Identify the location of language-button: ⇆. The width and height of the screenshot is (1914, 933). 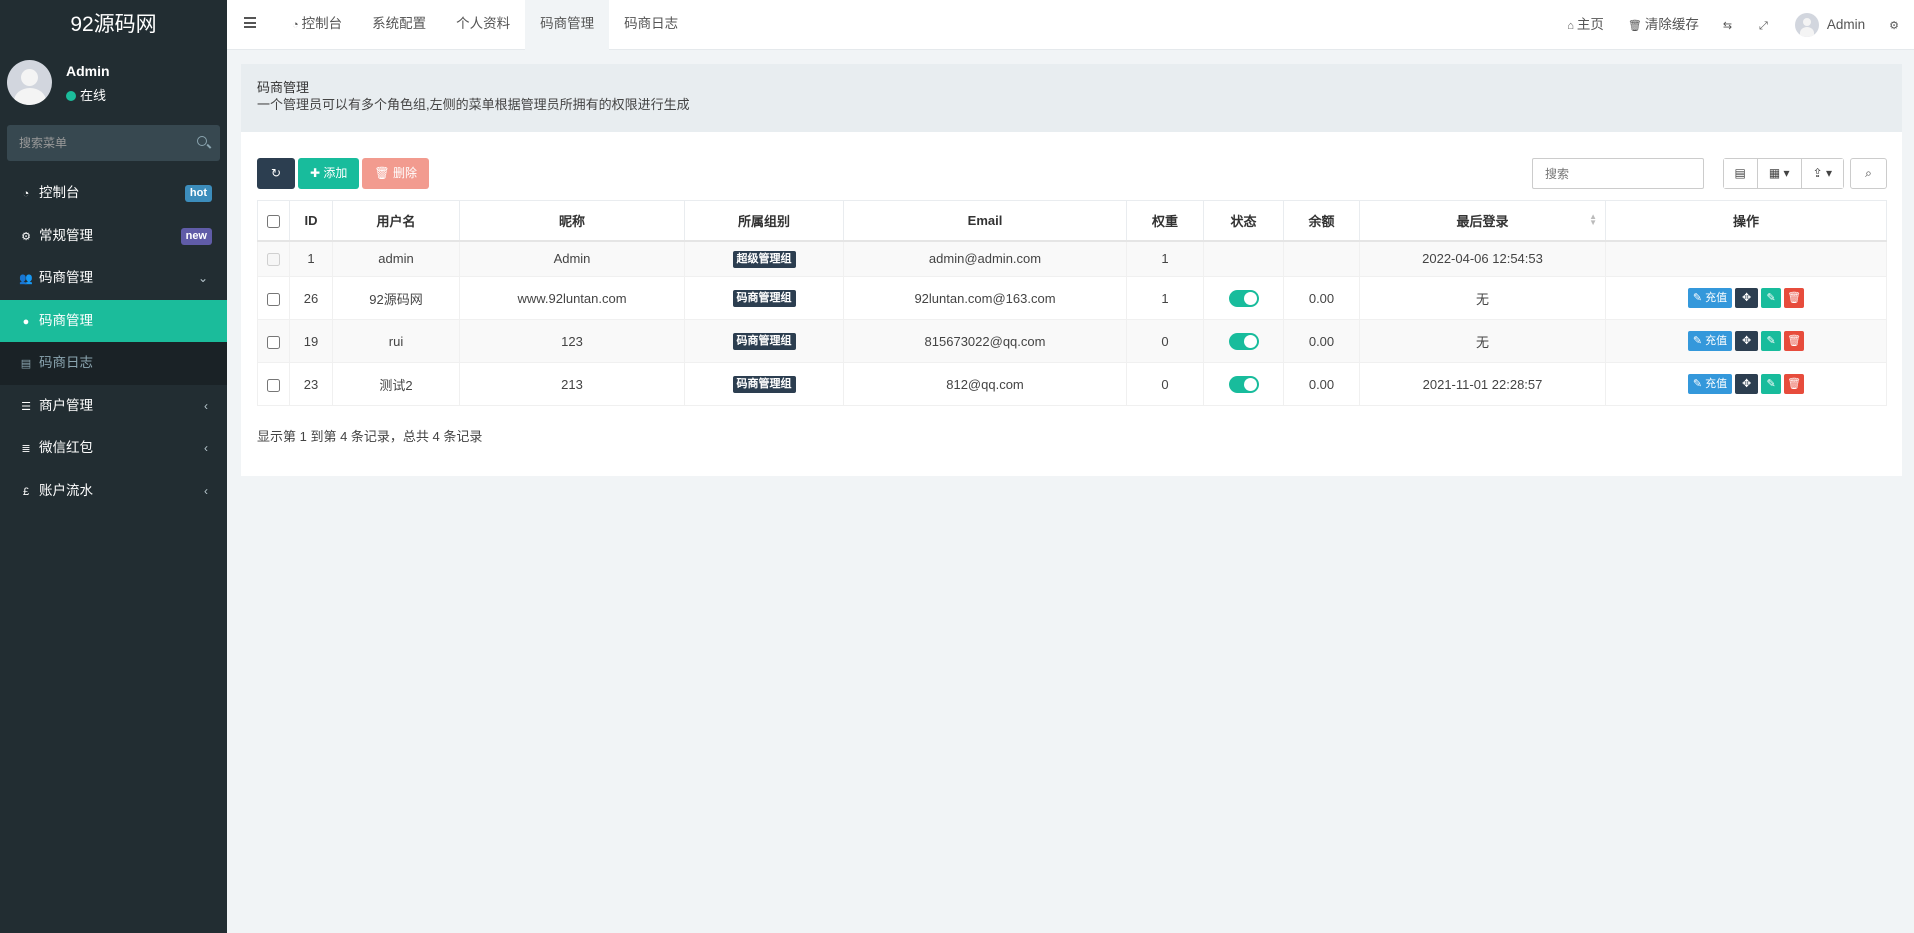
(1729, 25).